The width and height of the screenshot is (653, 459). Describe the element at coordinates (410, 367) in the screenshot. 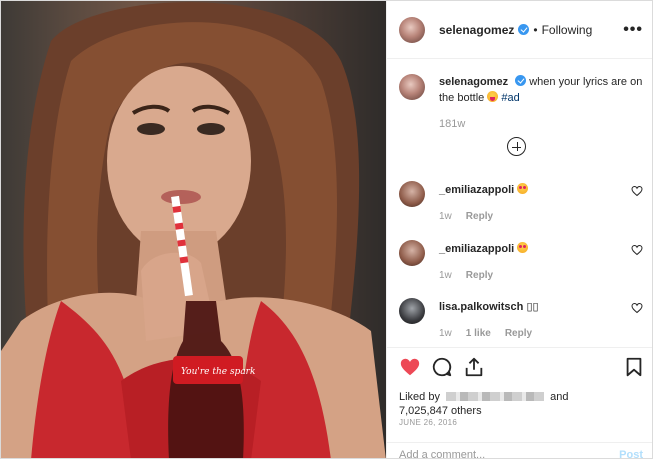

I see `heart-icon` at that location.